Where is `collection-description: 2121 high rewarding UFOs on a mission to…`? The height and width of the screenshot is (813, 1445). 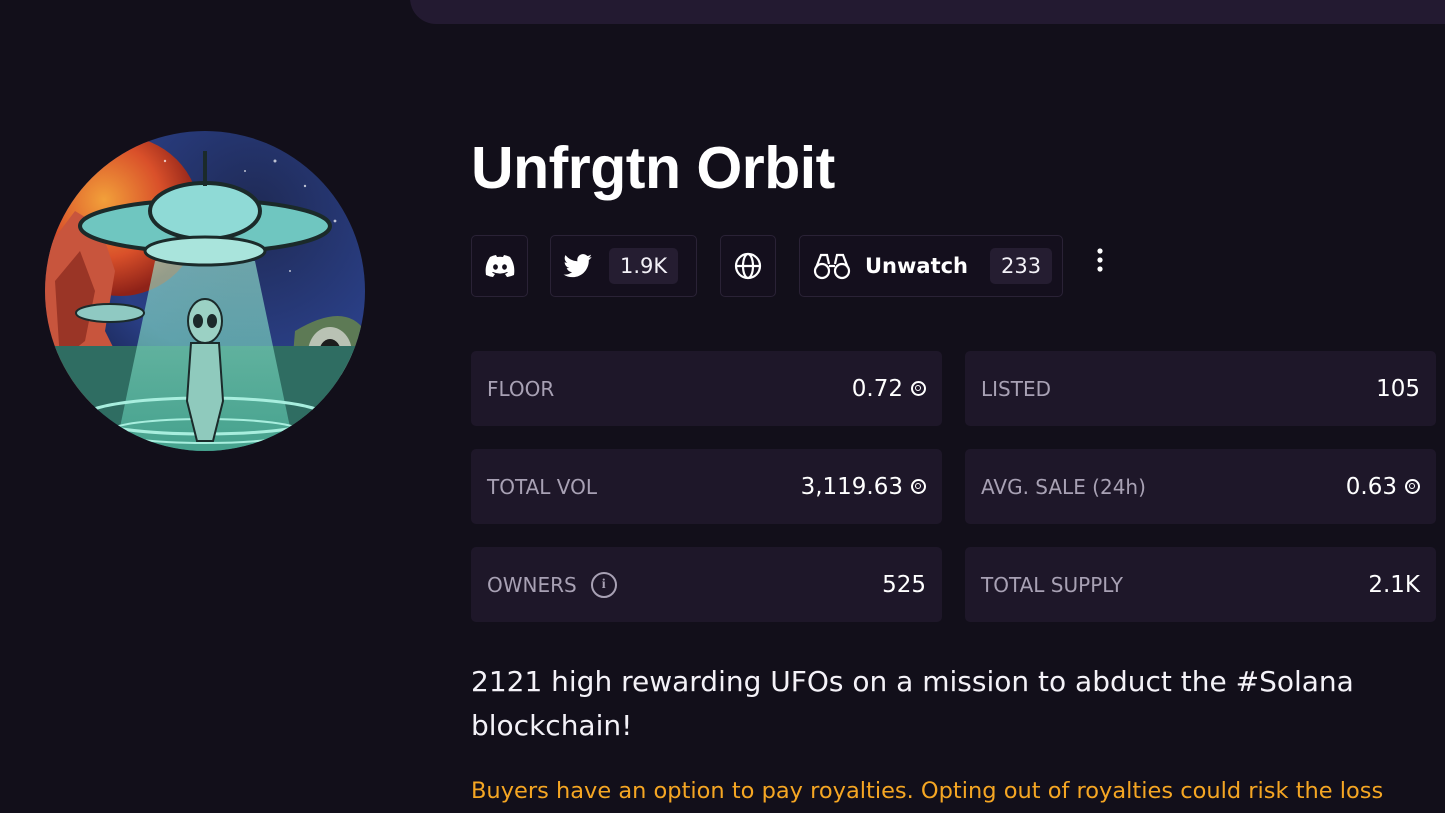
collection-description: 2121 high rewarding UFOs on a mission to… is located at coordinates (912, 703).